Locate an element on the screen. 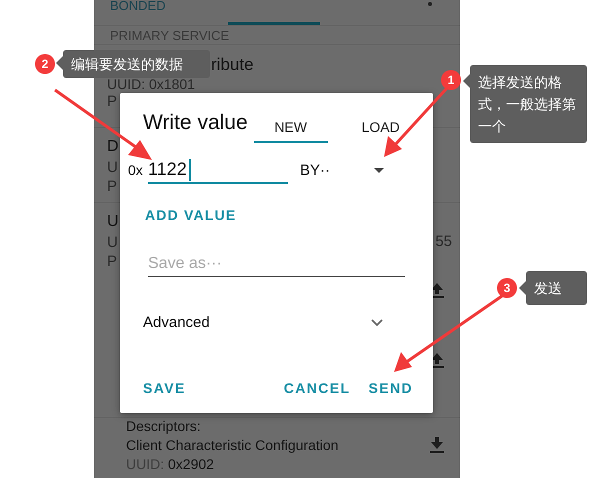 Image resolution: width=589 pixels, height=478 pixels. format-dropdown: BY·· is located at coordinates (315, 170).